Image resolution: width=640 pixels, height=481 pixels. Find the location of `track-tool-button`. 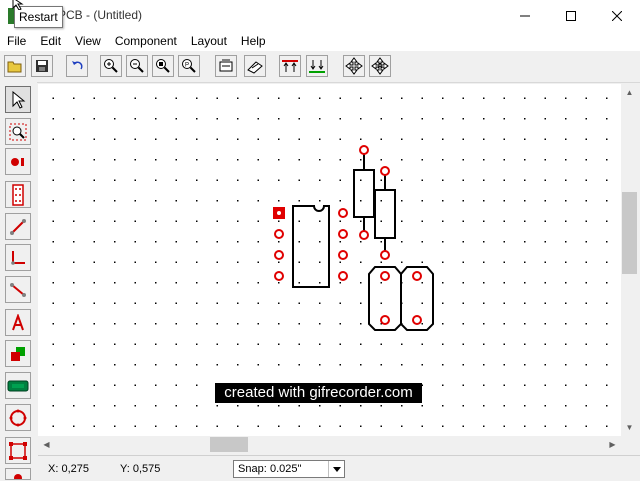

track-tool-button is located at coordinates (18, 226).